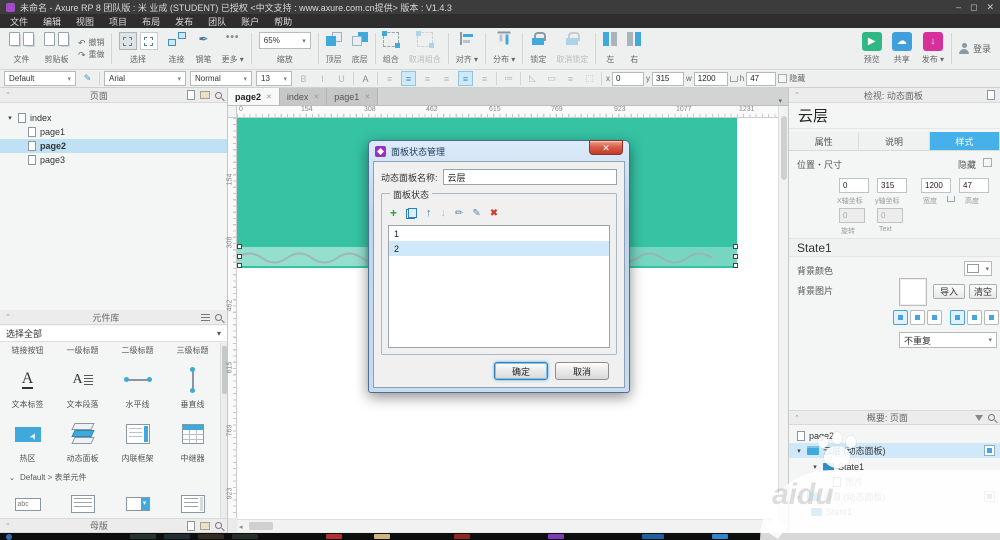 The width and height of the screenshot is (1000, 540). What do you see at coordinates (467, 48) in the screenshot?
I see `align-button: 对齐 ▾` at bounding box center [467, 48].